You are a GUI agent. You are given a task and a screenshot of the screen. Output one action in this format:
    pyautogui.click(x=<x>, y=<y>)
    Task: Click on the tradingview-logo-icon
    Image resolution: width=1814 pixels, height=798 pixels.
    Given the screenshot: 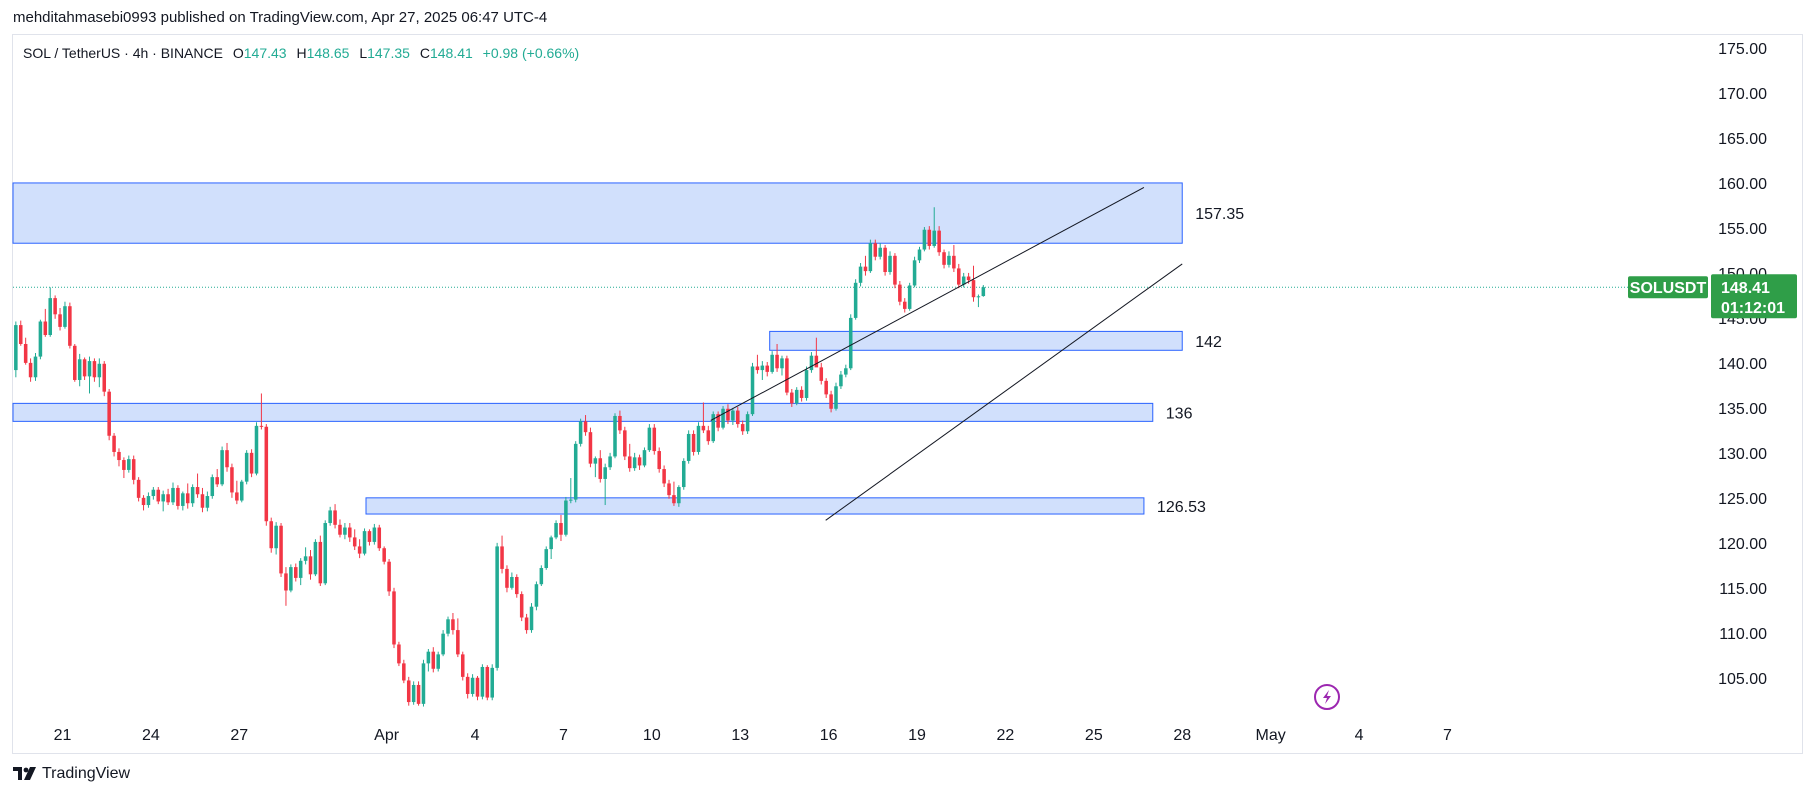 What is the action you would take?
    pyautogui.click(x=25, y=774)
    